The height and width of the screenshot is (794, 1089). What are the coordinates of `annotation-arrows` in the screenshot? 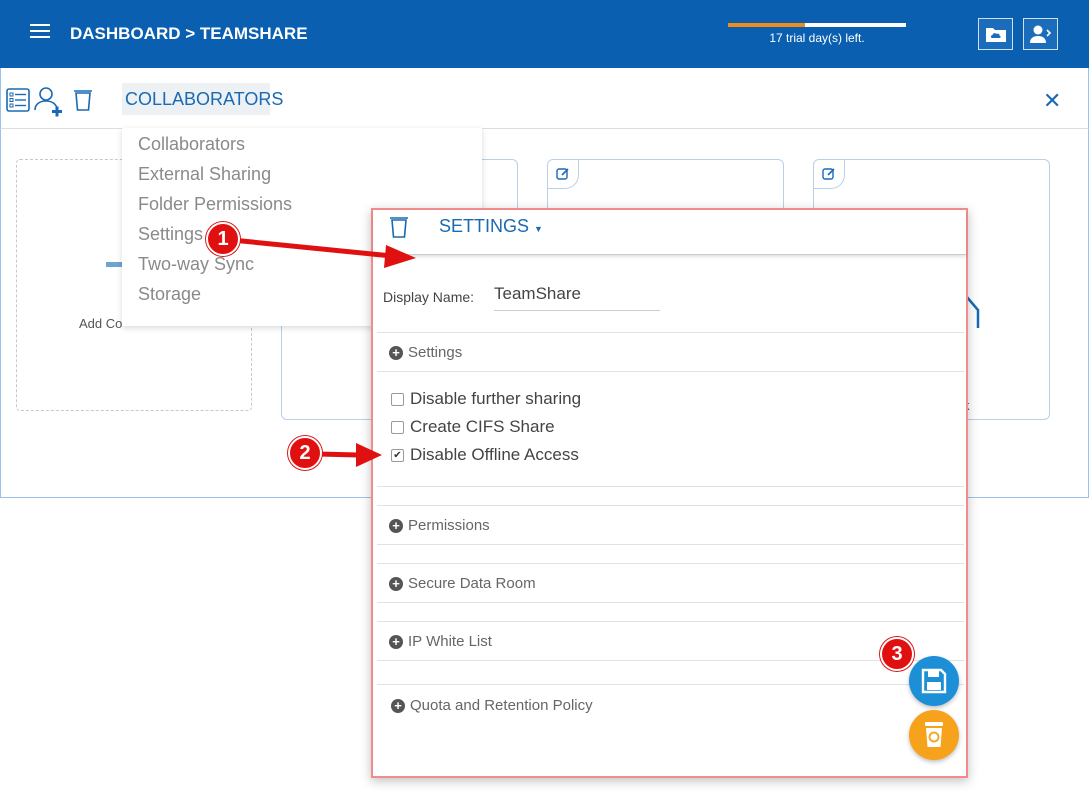 It's located at (323, 352).